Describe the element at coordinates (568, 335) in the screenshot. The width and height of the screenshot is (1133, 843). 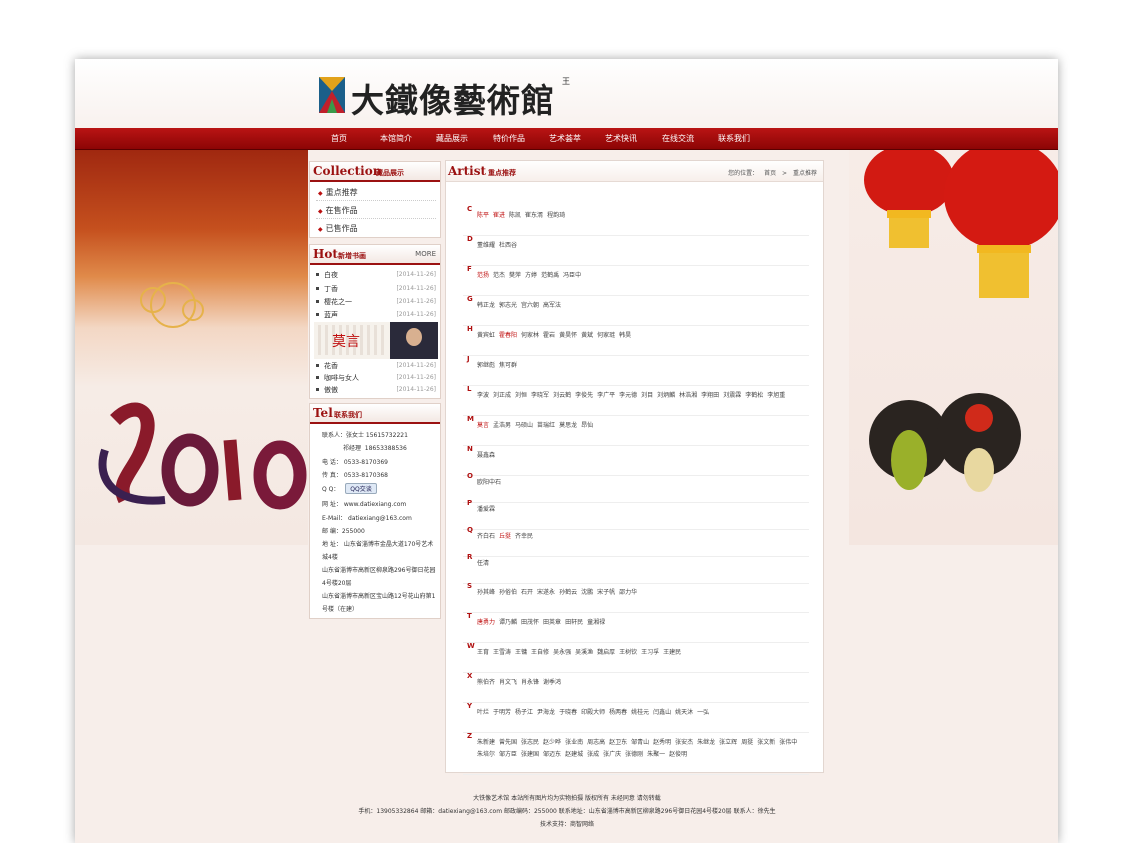
I see `artist-link: 黄昊怀` at that location.